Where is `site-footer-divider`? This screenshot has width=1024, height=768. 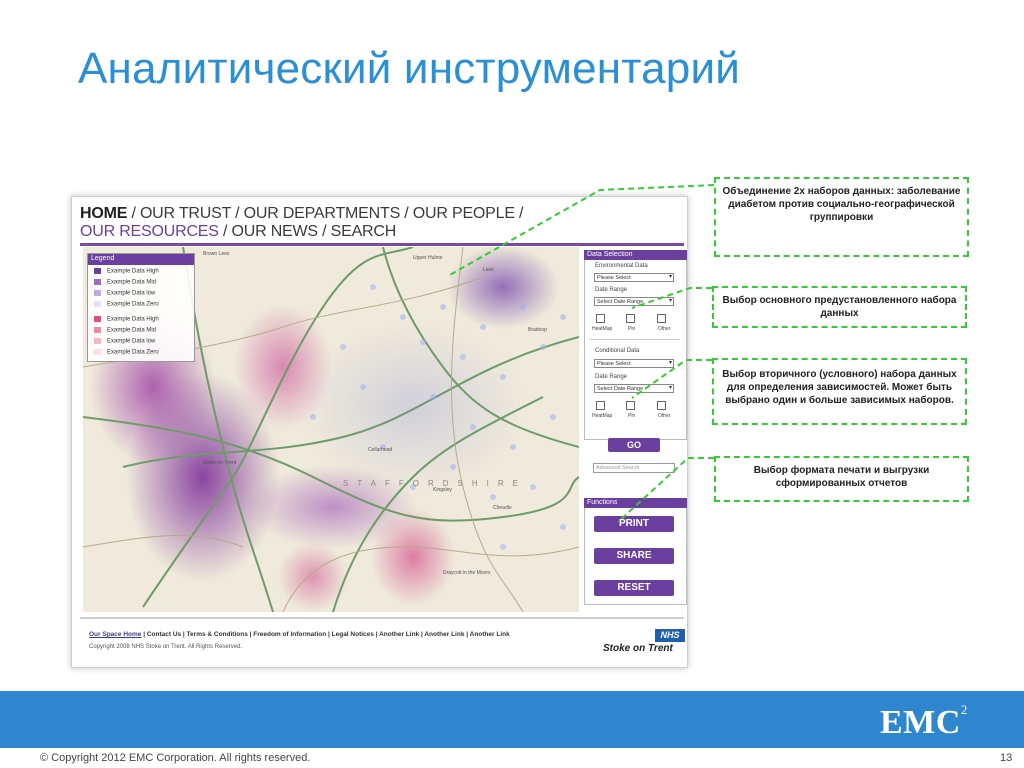 site-footer-divider is located at coordinates (382, 618).